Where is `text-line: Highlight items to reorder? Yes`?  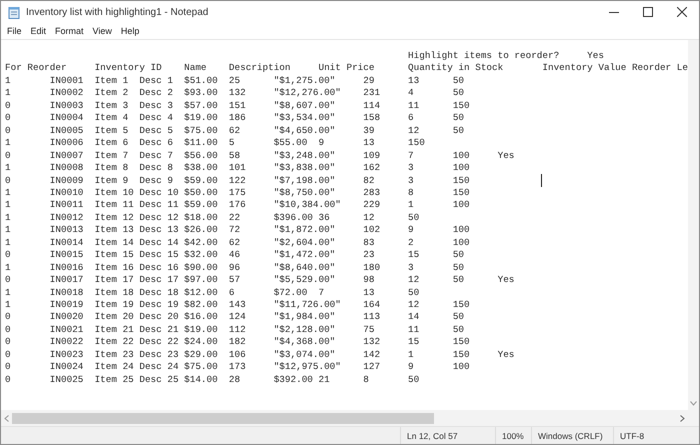 text-line: Highlight items to reorder? Yes is located at coordinates (505, 56).